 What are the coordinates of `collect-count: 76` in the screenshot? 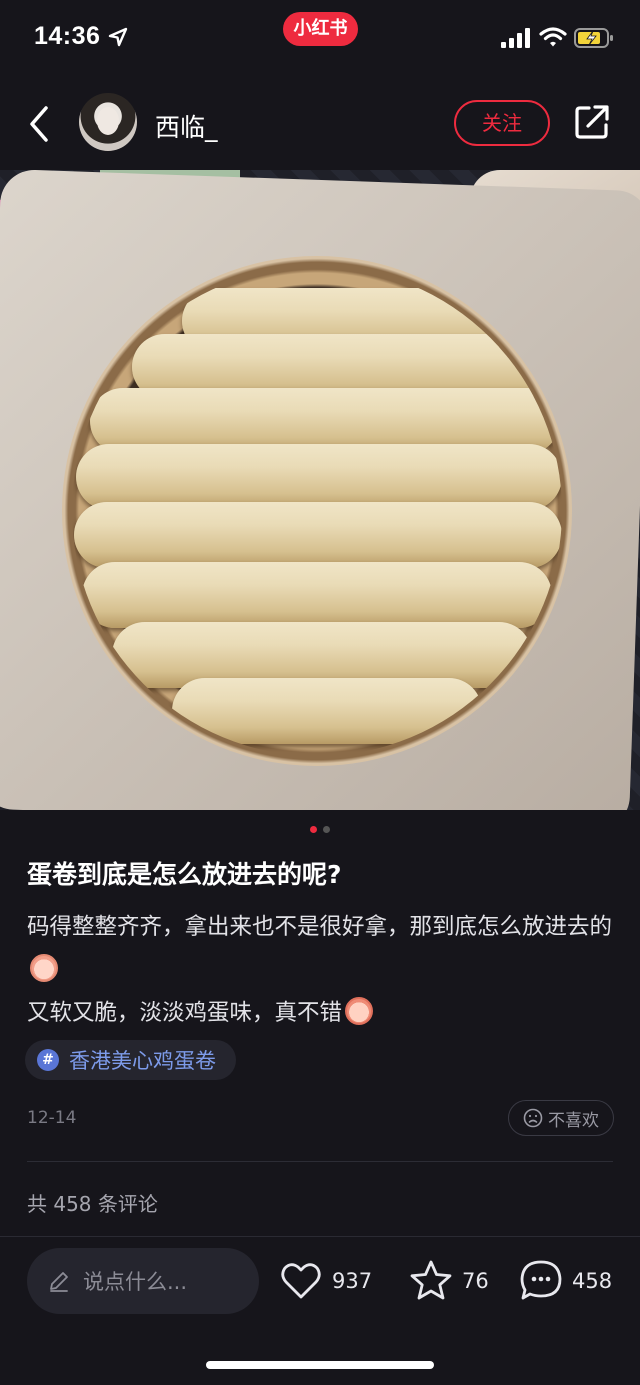 It's located at (475, 1281).